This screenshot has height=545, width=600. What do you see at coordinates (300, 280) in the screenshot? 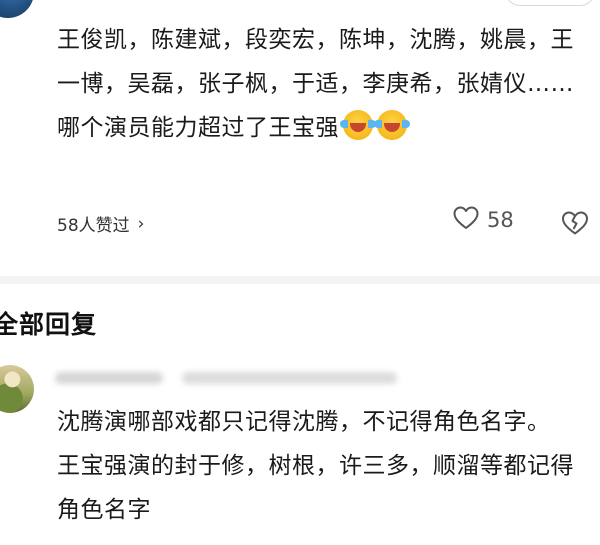
I see `section-divider` at bounding box center [300, 280].